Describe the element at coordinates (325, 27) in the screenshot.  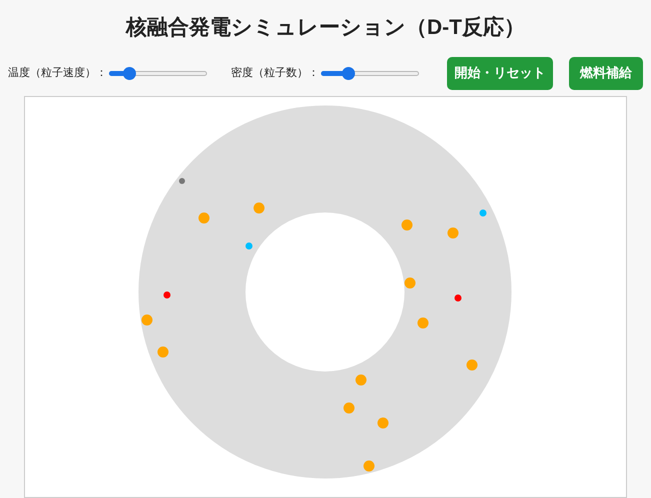
I see `page-title: 核融合発電シミュレーション（D-T反応）` at that location.